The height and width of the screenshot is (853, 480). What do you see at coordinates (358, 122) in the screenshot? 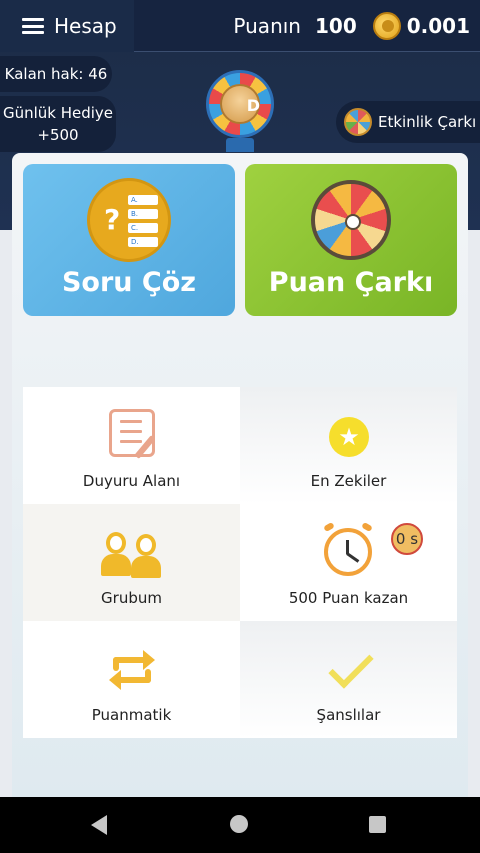
I see `wheel-icon` at bounding box center [358, 122].